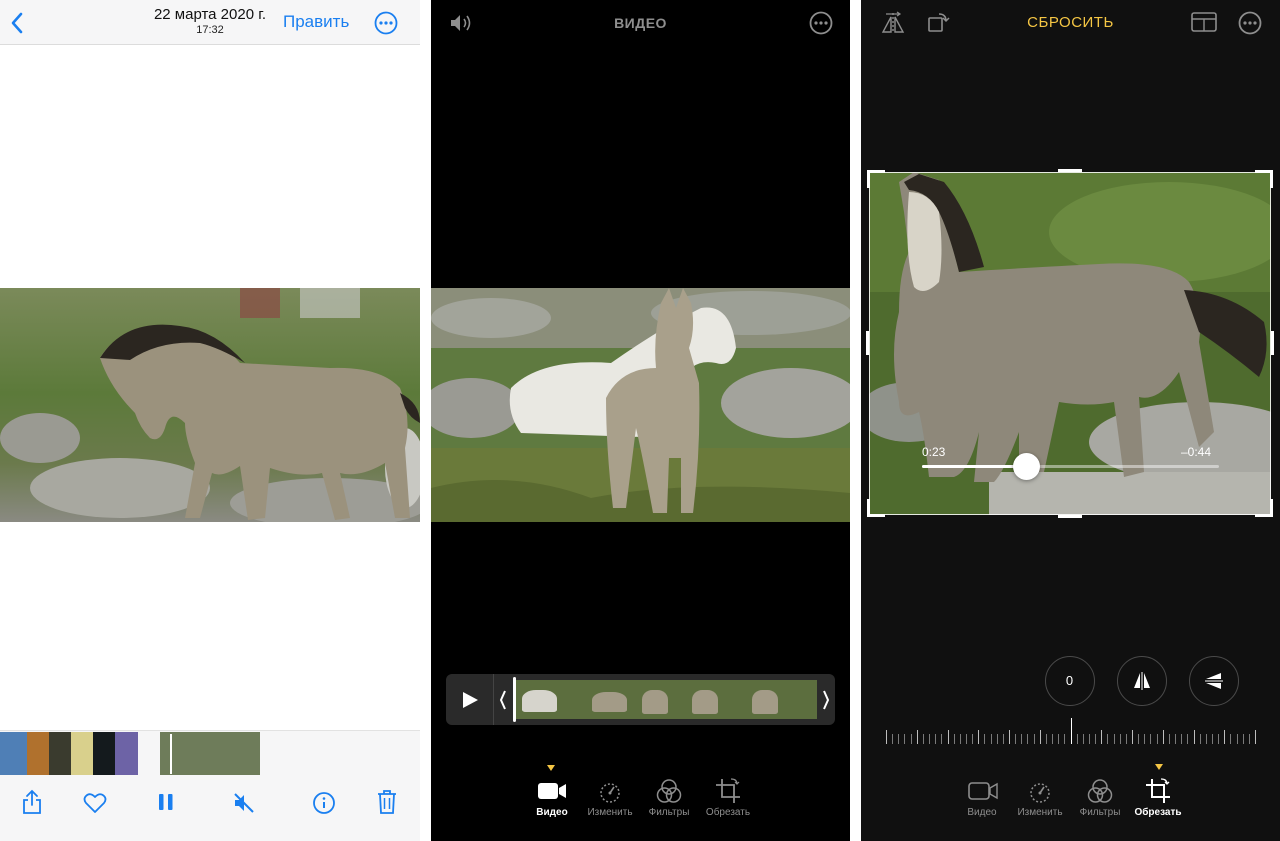 The width and height of the screenshot is (1280, 841). I want to click on vertical-perspective-button, so click(1142, 681).